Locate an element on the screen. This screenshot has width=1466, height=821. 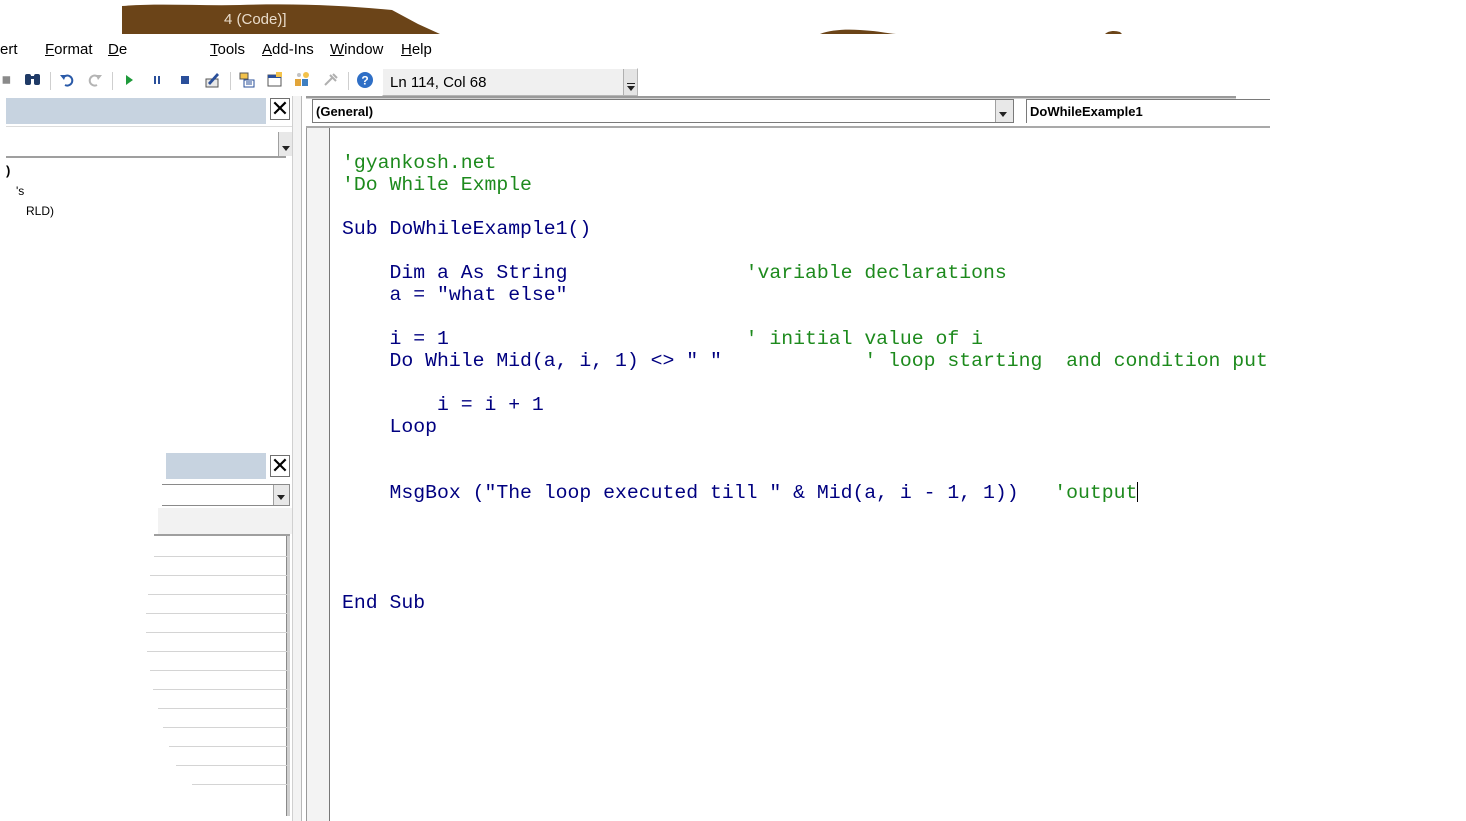
project-pane-close-icon: ✕ is located at coordinates (280, 109).